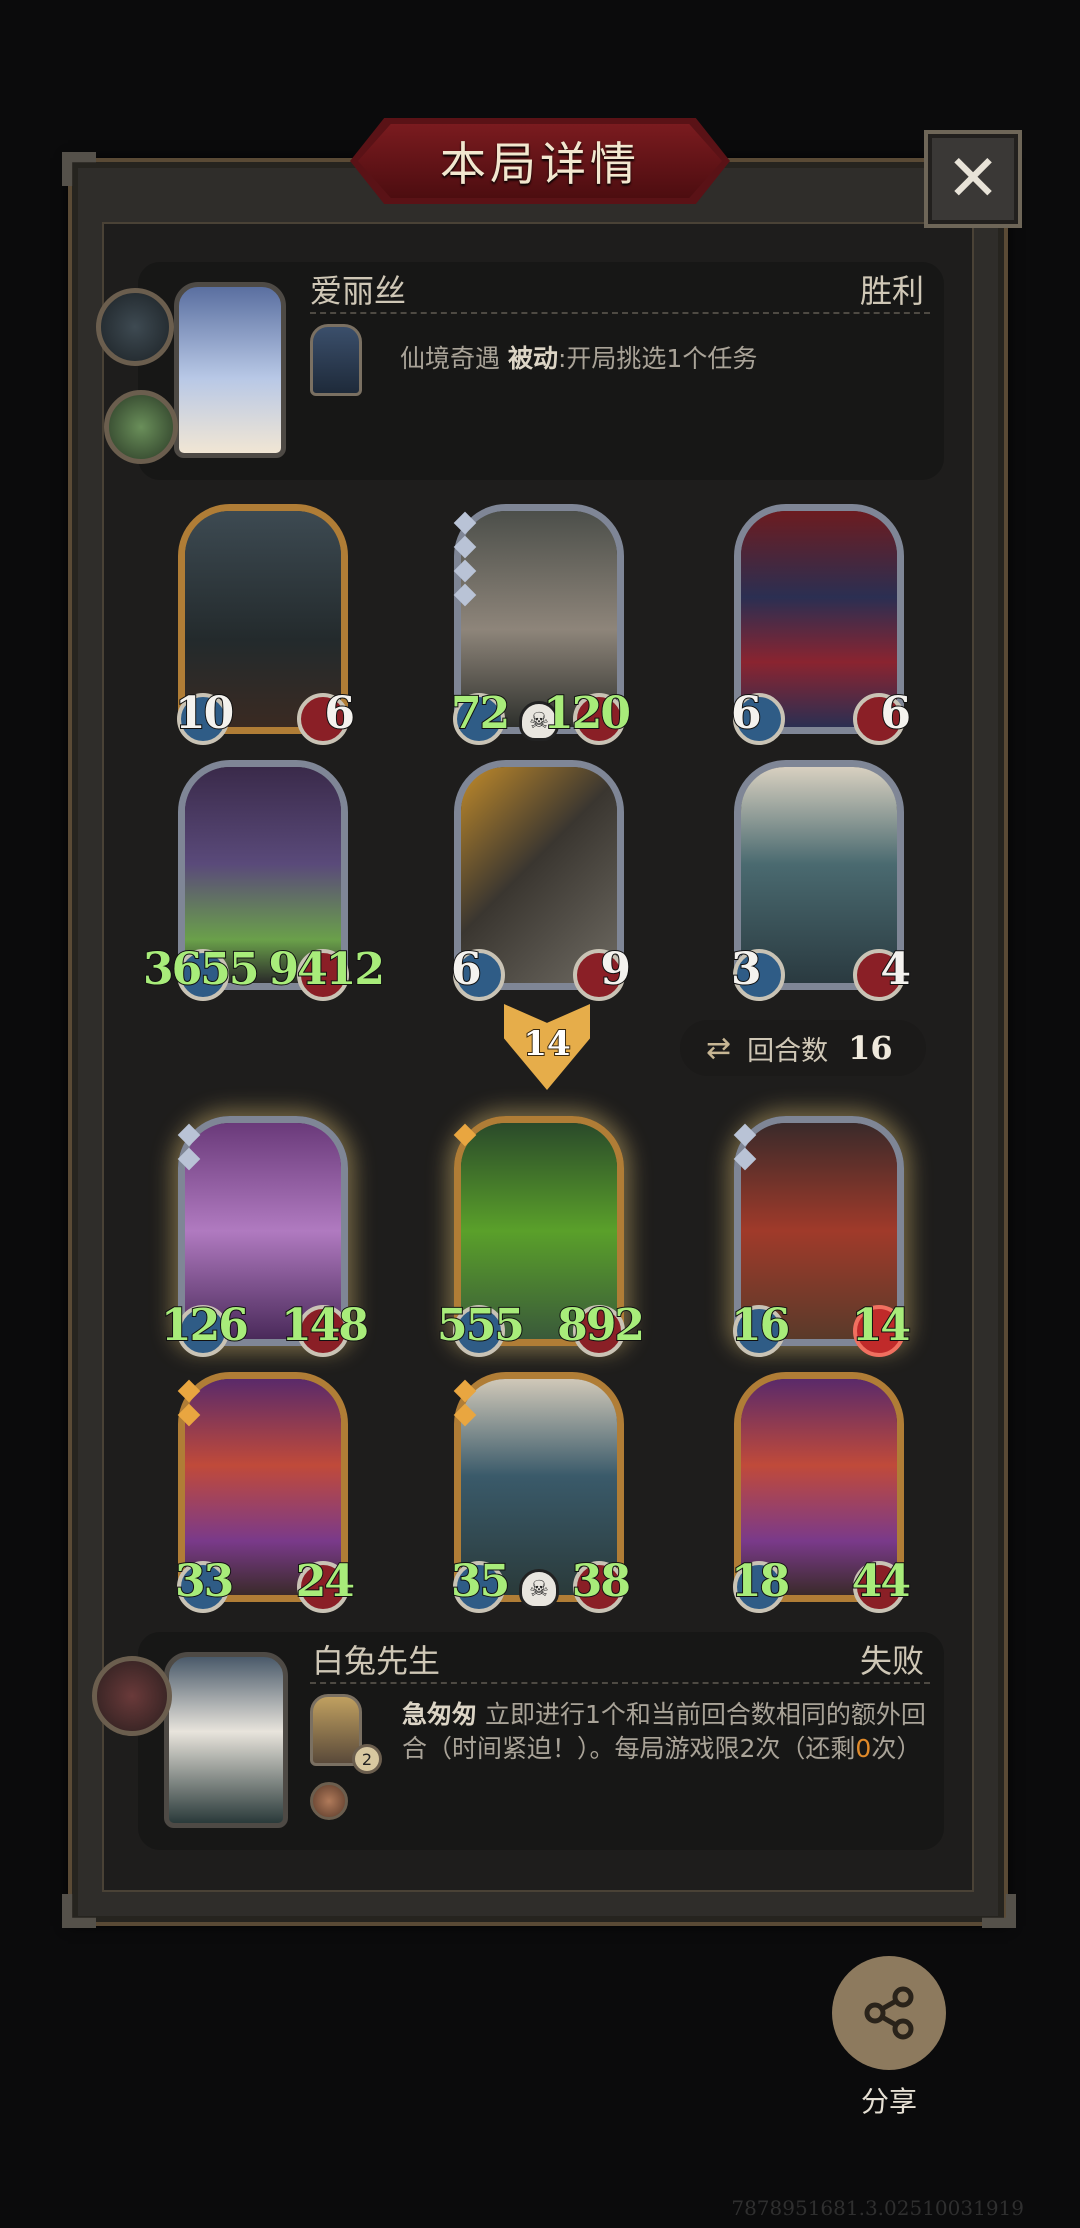  I want to click on unit-health: 44, so click(881, 1581).